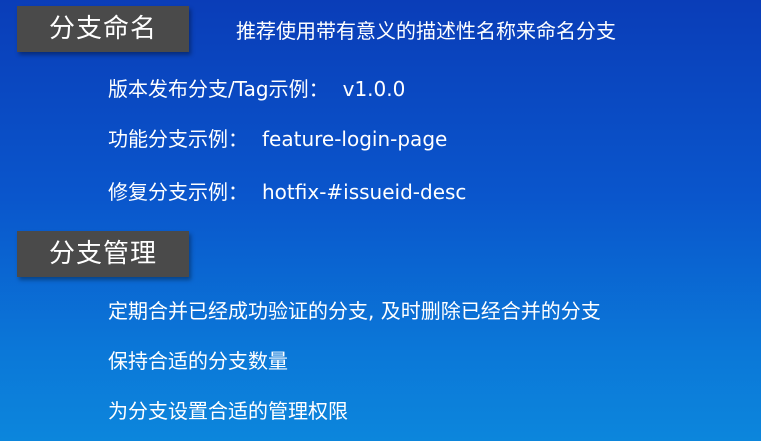  I want to click on naming-subtitle: 推荐使用带有意义的描述性名称来命名分支, so click(426, 31).